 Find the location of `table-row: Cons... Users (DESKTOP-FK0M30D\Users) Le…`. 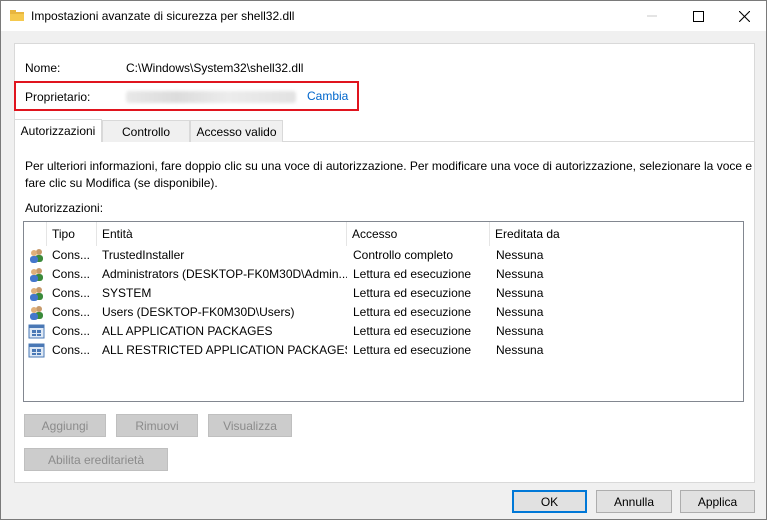

table-row: Cons... Users (DESKTOP-FK0M30D\Users) Le… is located at coordinates (383, 312).